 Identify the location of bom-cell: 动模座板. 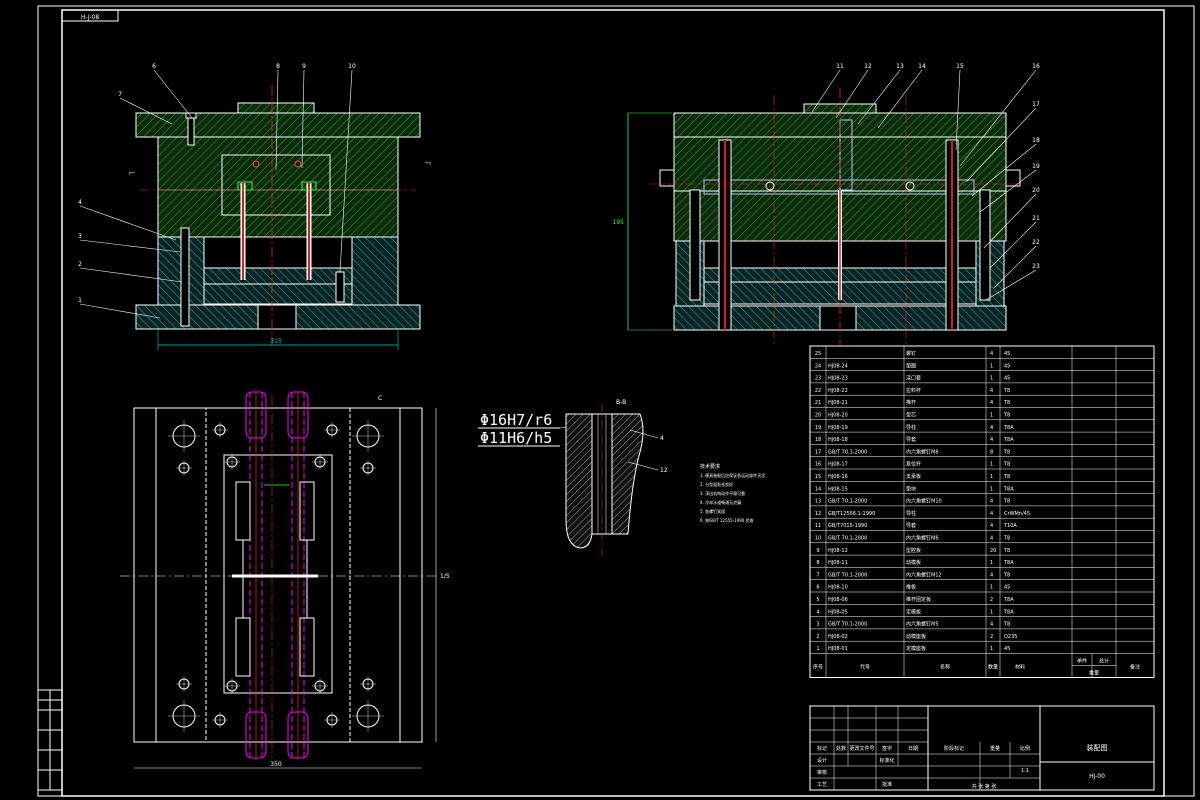
(916, 636).